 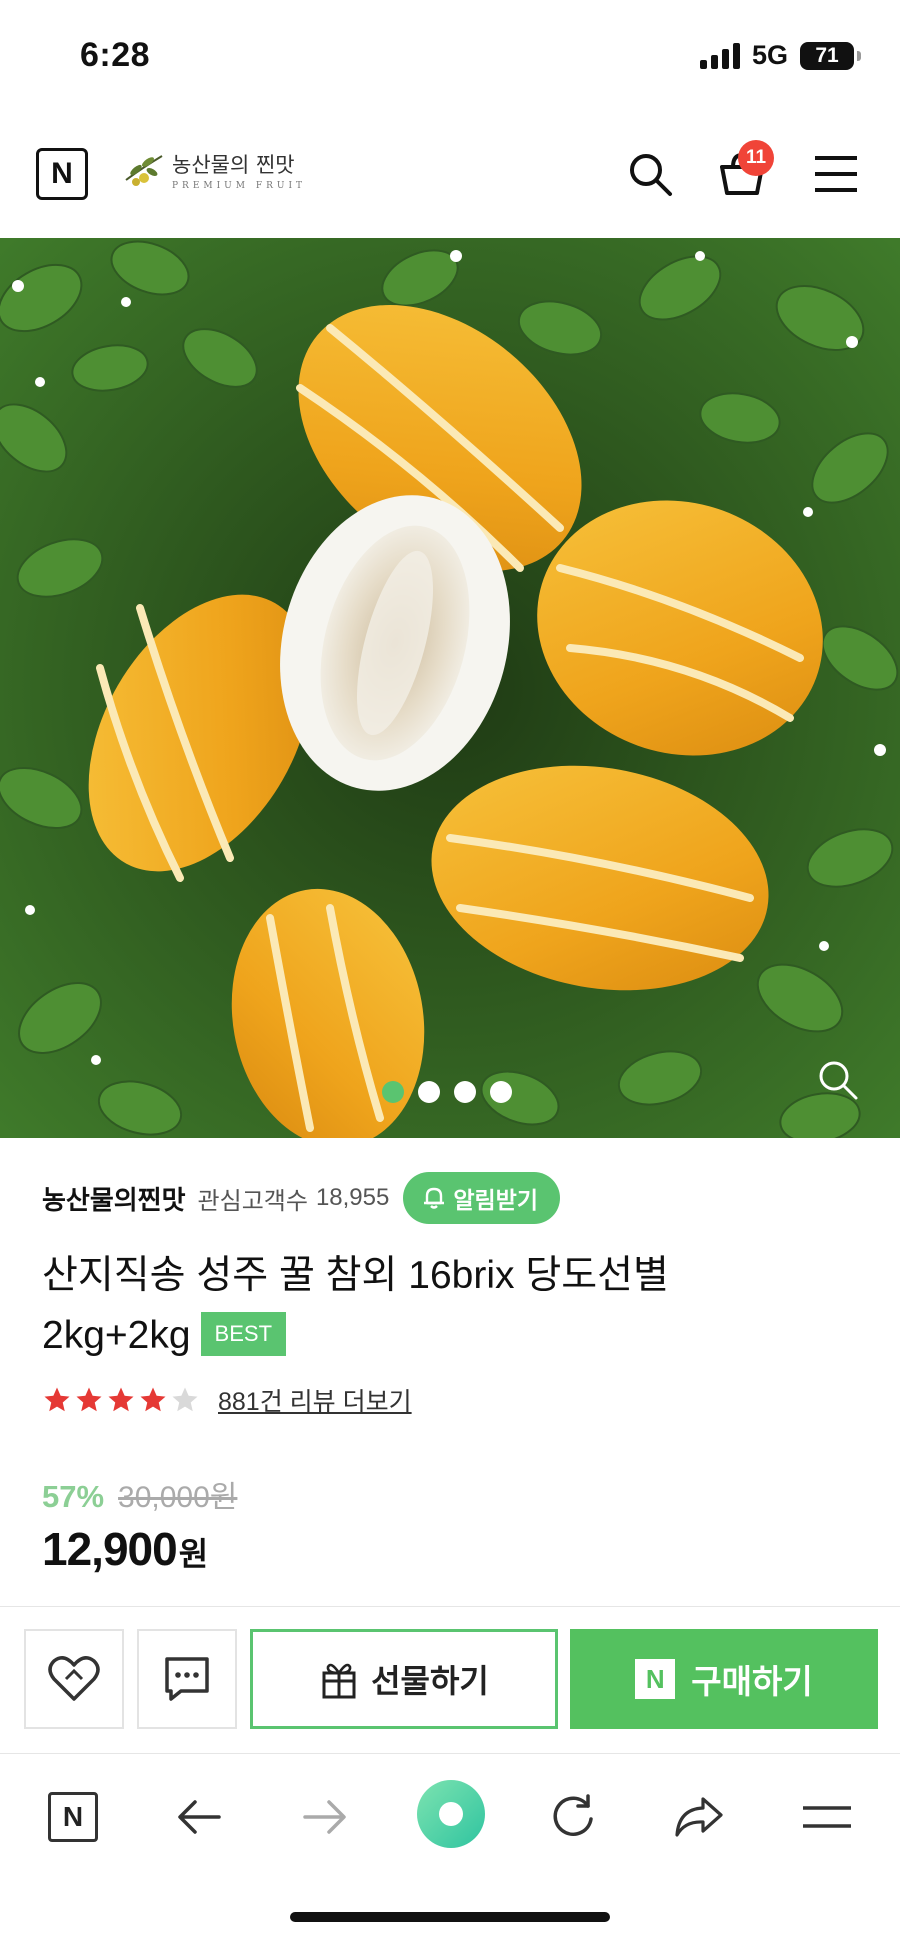 I want to click on purchase-action-bar: 선물하기 N 구매하기, so click(x=450, y=1680).